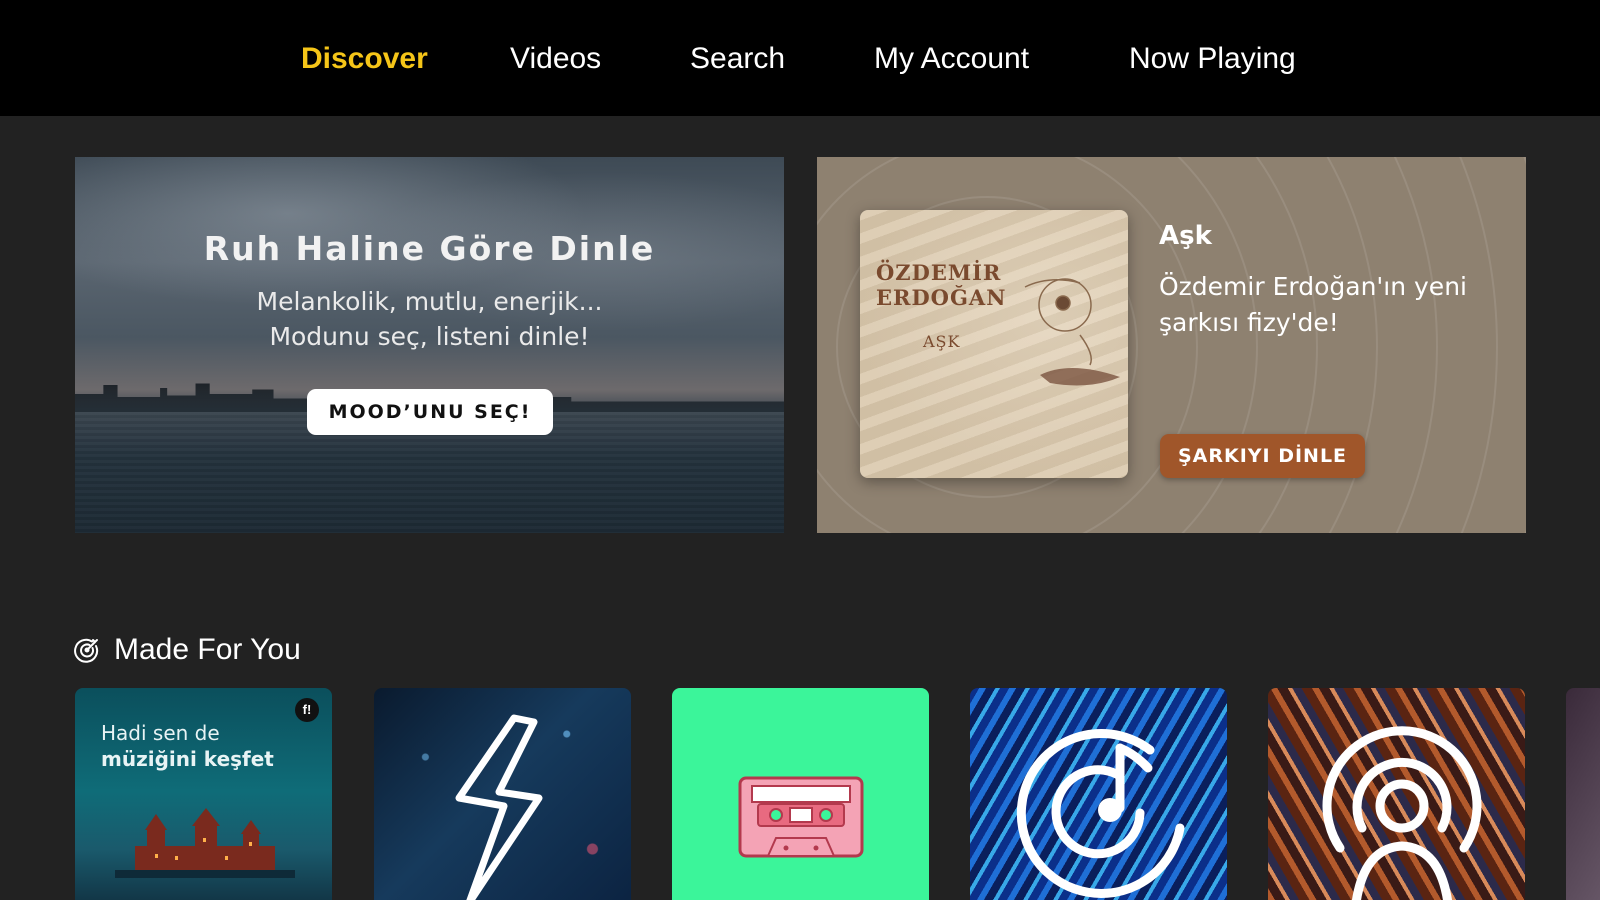 Image resolution: width=1600 pixels, height=900 pixels. I want to click on fizy-logo-icon: f!, so click(307, 710).